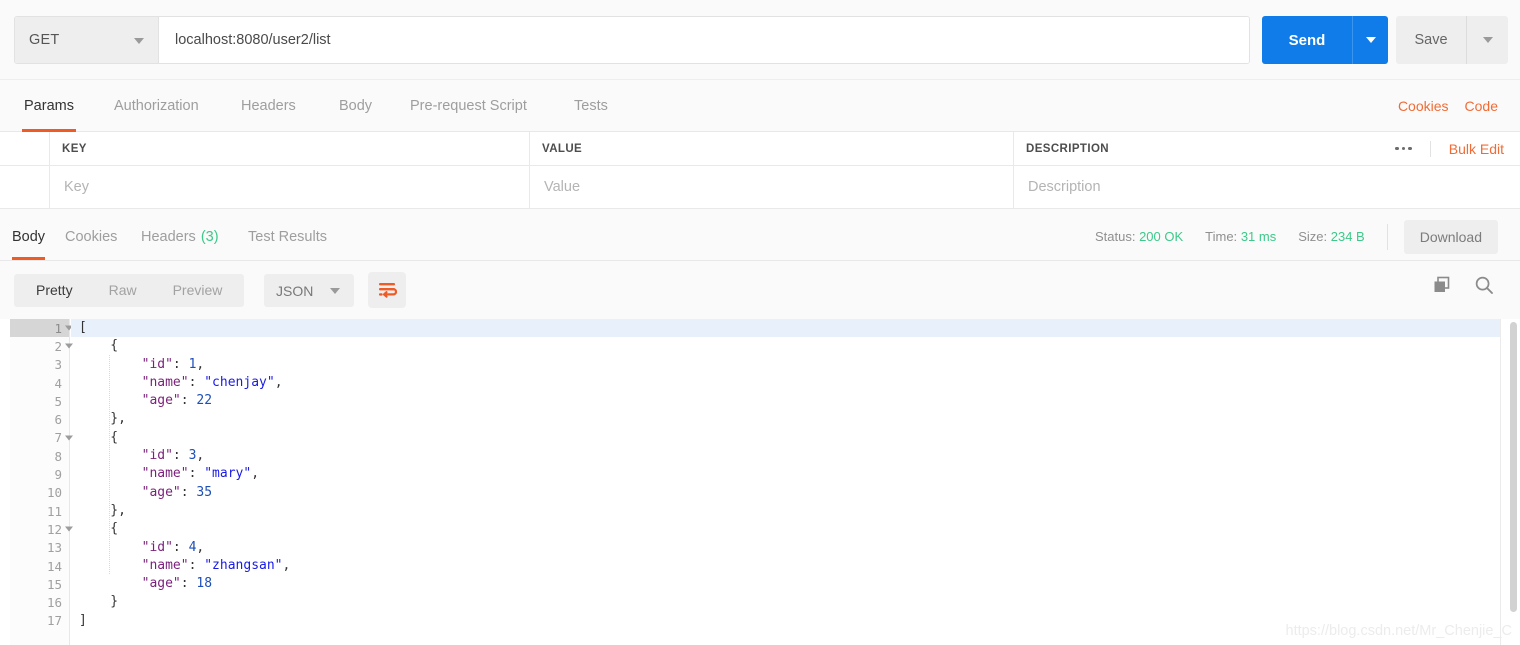 The image size is (1520, 645). I want to click on send-group: Send, so click(1325, 40).